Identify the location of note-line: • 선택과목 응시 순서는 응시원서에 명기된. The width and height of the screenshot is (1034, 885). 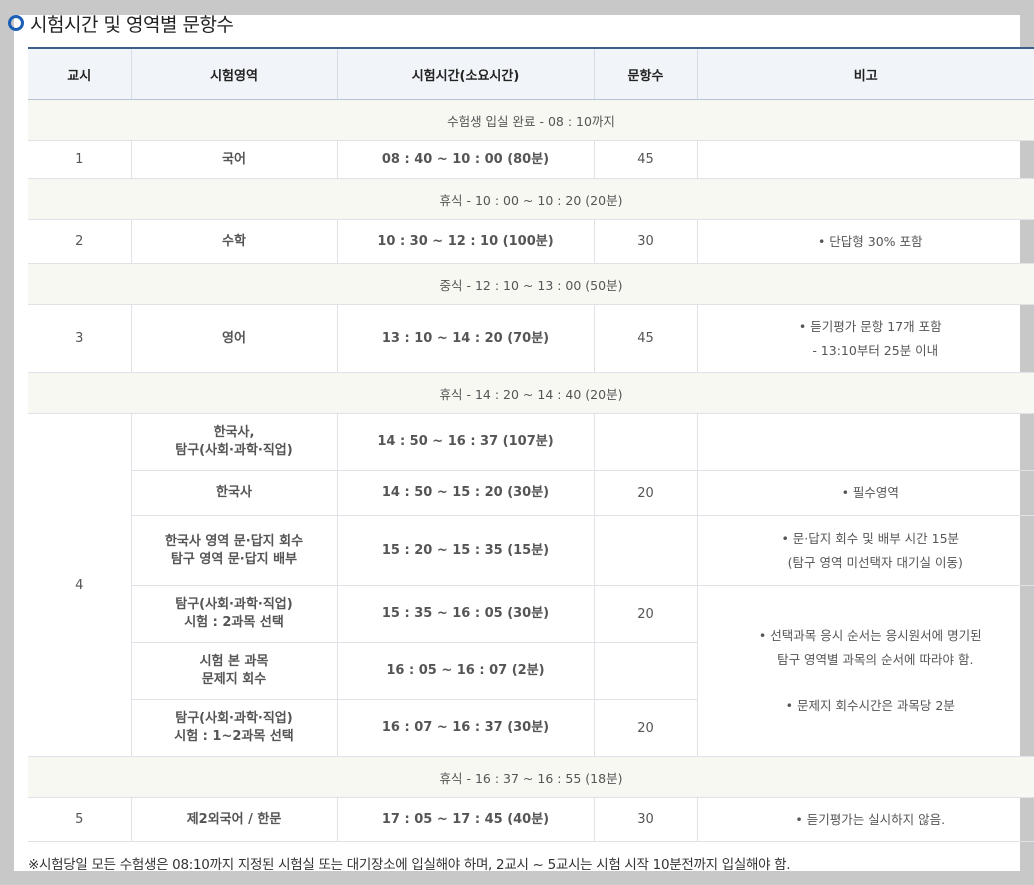
(870, 635).